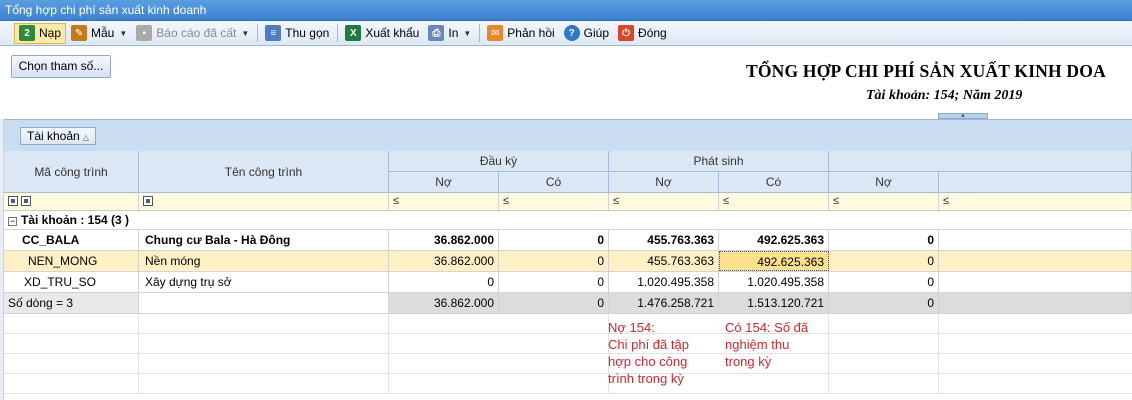  What do you see at coordinates (144, 33) in the screenshot?
I see `save-icon: ▪` at bounding box center [144, 33].